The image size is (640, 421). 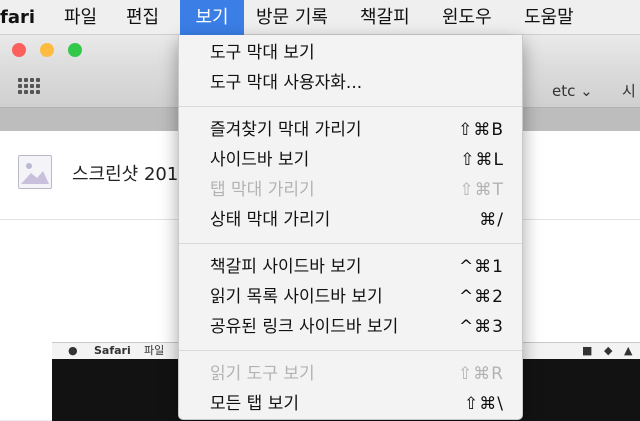 I want to click on menubar: fari 파일 편집 보기 방문 기록 책갈피 윈도우 도움말, so click(x=320, y=17).